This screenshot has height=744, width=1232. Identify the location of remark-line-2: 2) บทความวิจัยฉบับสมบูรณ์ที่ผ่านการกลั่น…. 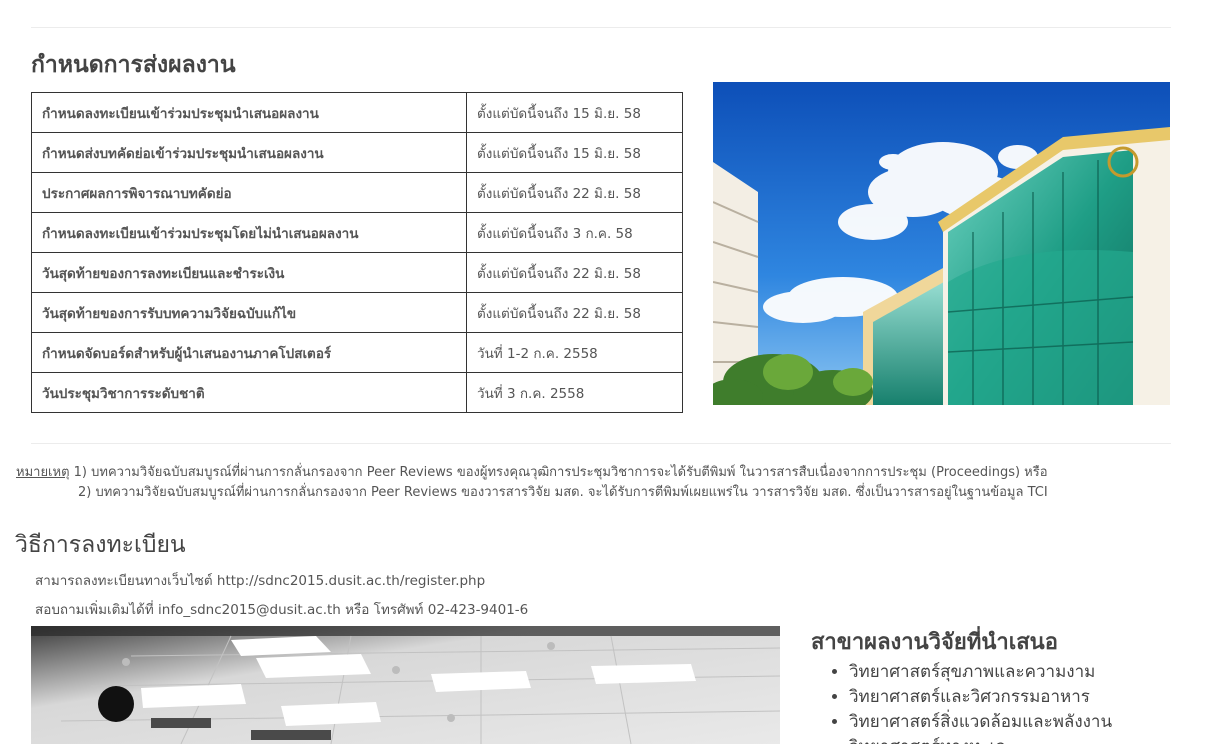
(563, 492).